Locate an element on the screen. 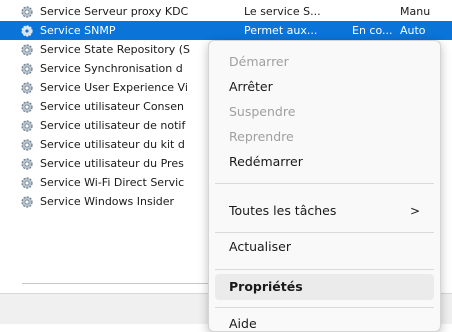  service-name: Service State Repository (S is located at coordinates (115, 49).